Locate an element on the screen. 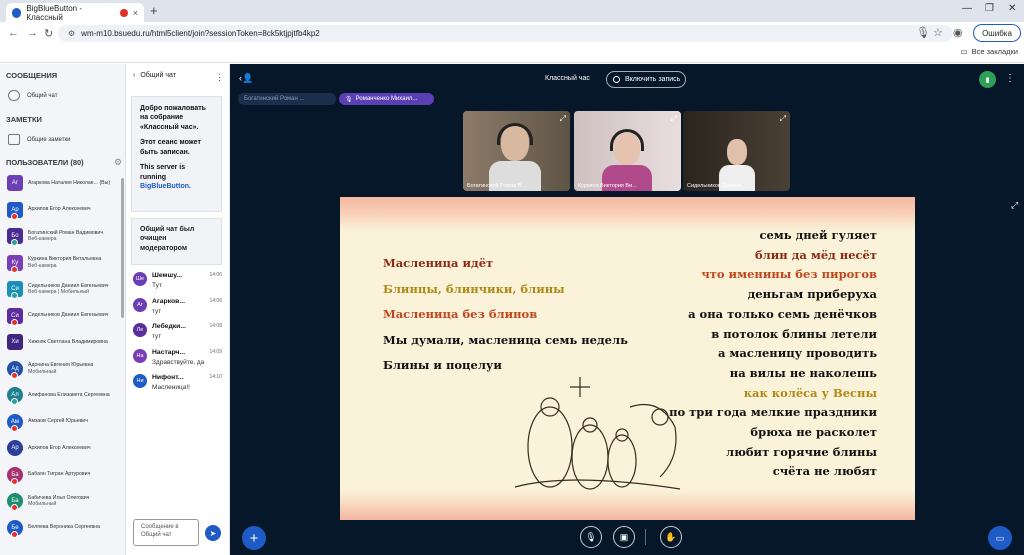  tab-title: BigBlueButton - Классный is located at coordinates (54, 12).